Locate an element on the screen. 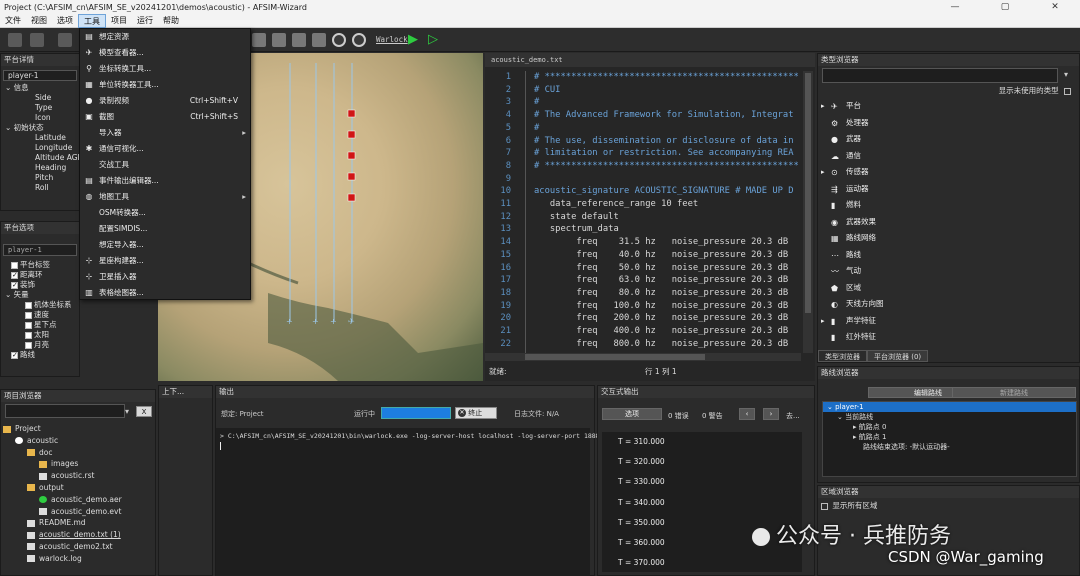 The height and width of the screenshot is (576, 1080). route-node: ▸ 航路点 1 is located at coordinates (949, 437).